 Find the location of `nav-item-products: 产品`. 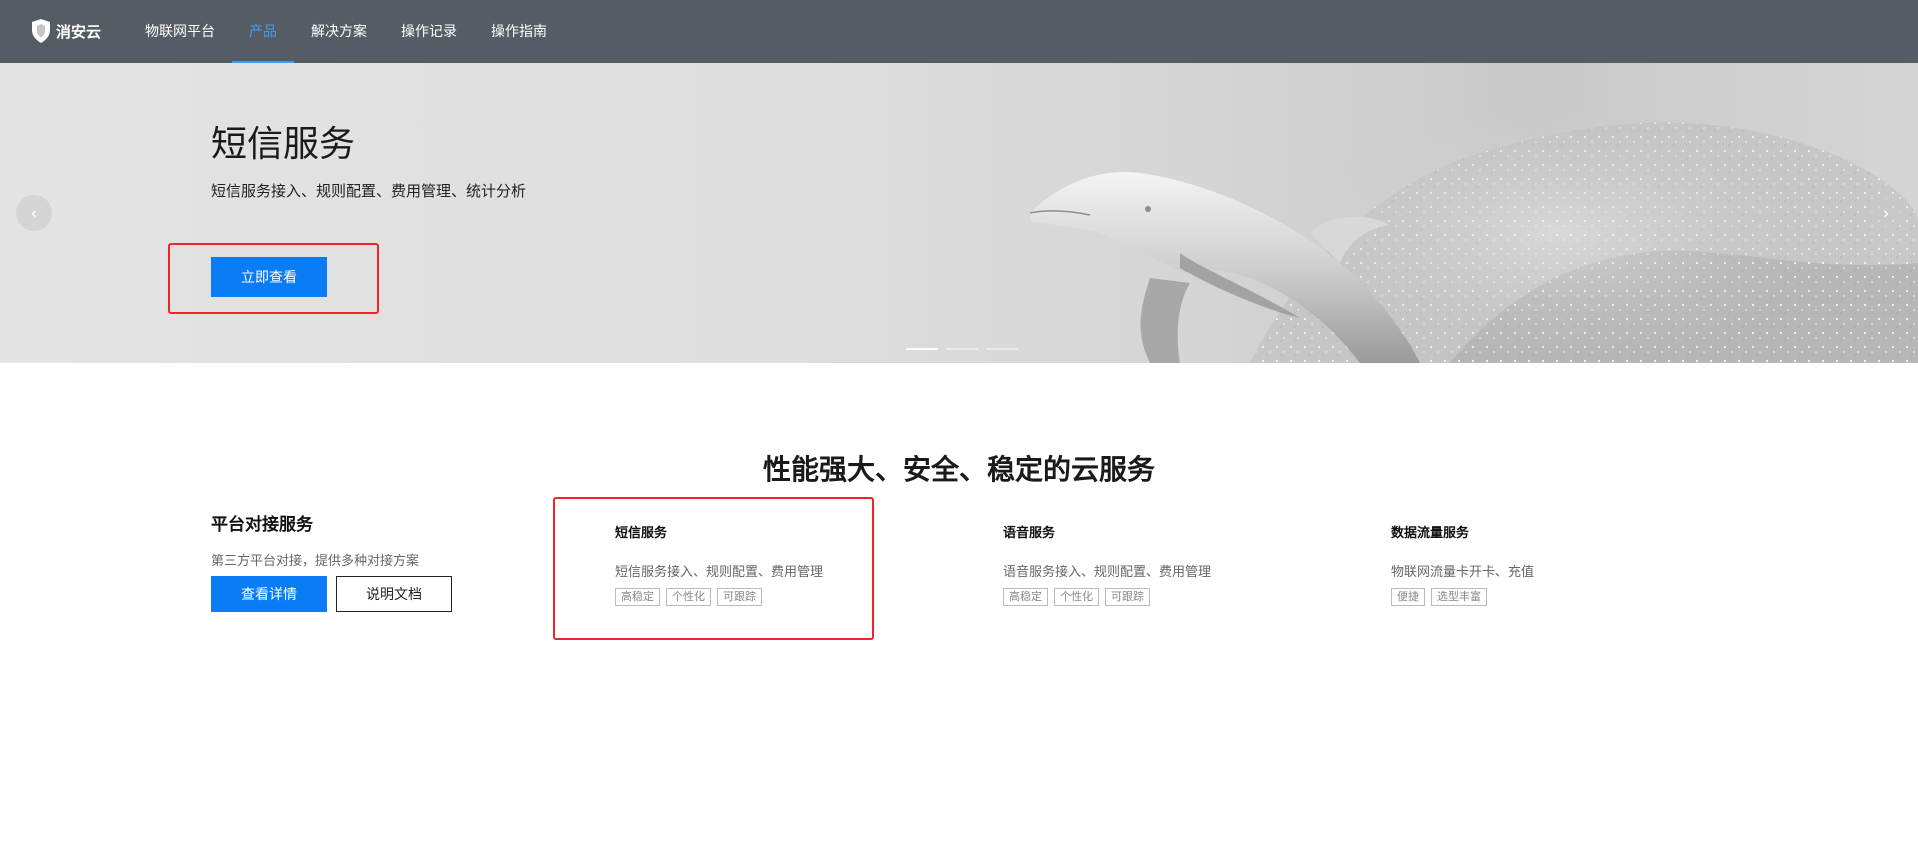

nav-item-products: 产品 is located at coordinates (263, 31).